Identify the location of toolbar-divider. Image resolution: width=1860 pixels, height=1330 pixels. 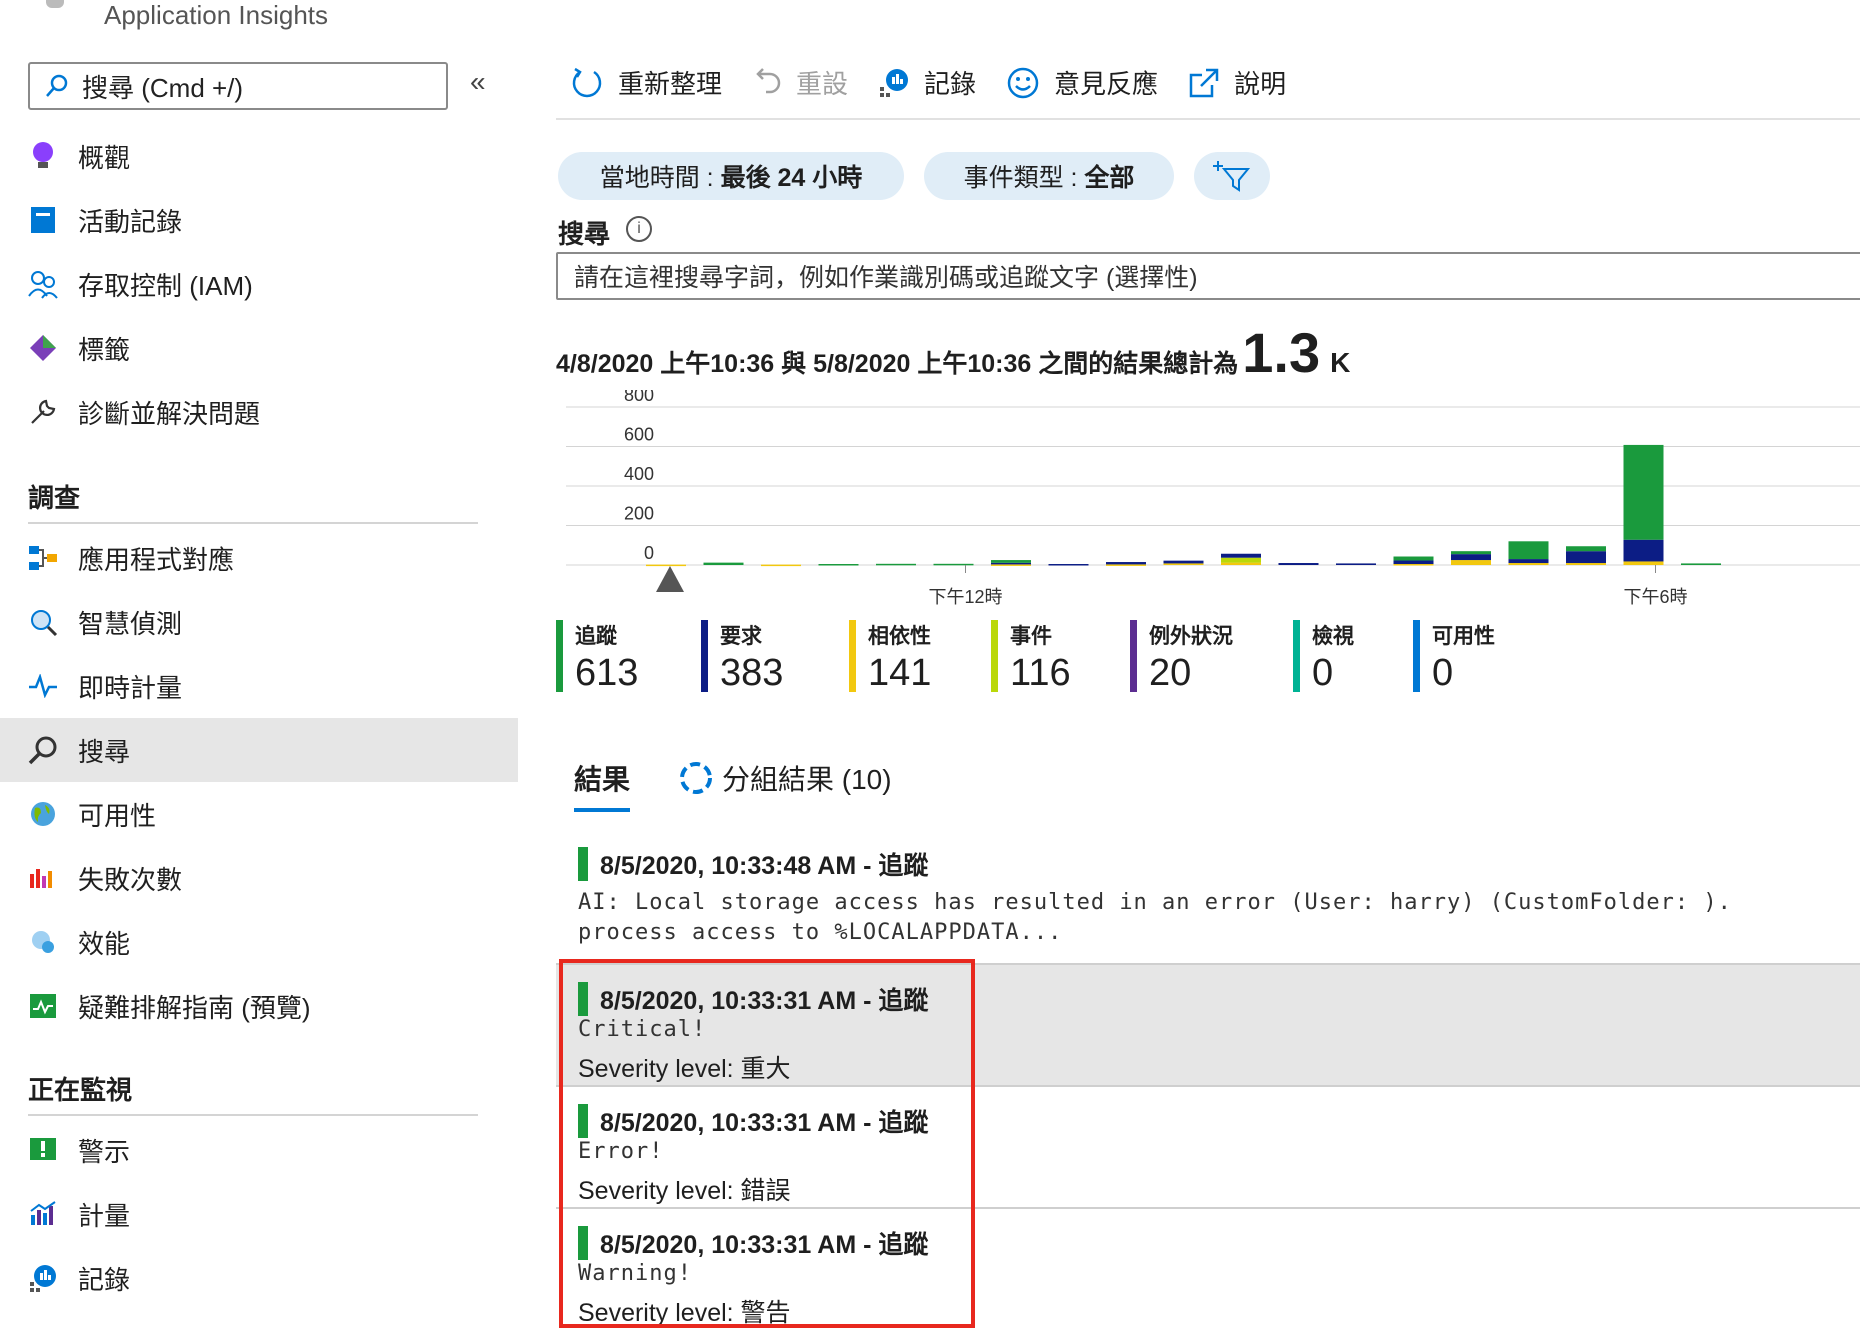
(1208, 119).